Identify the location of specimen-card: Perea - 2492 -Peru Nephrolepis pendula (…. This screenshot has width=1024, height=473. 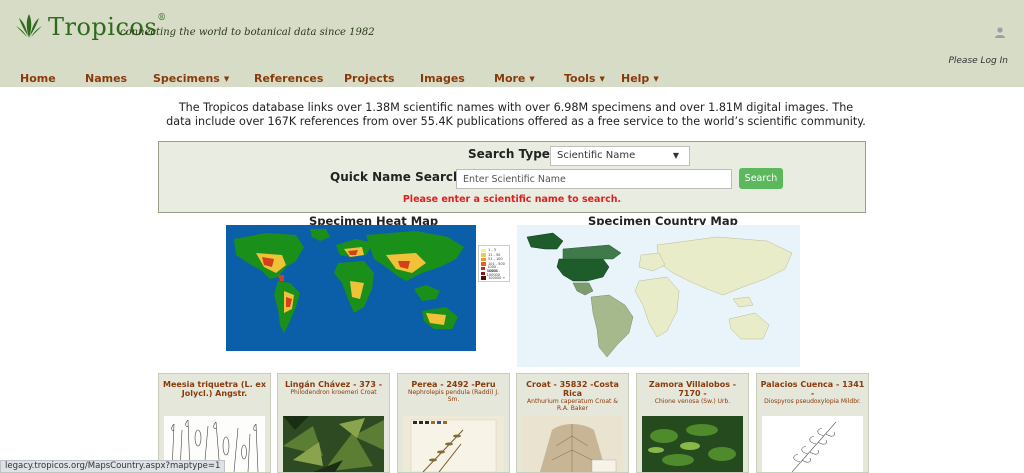
(453, 423).